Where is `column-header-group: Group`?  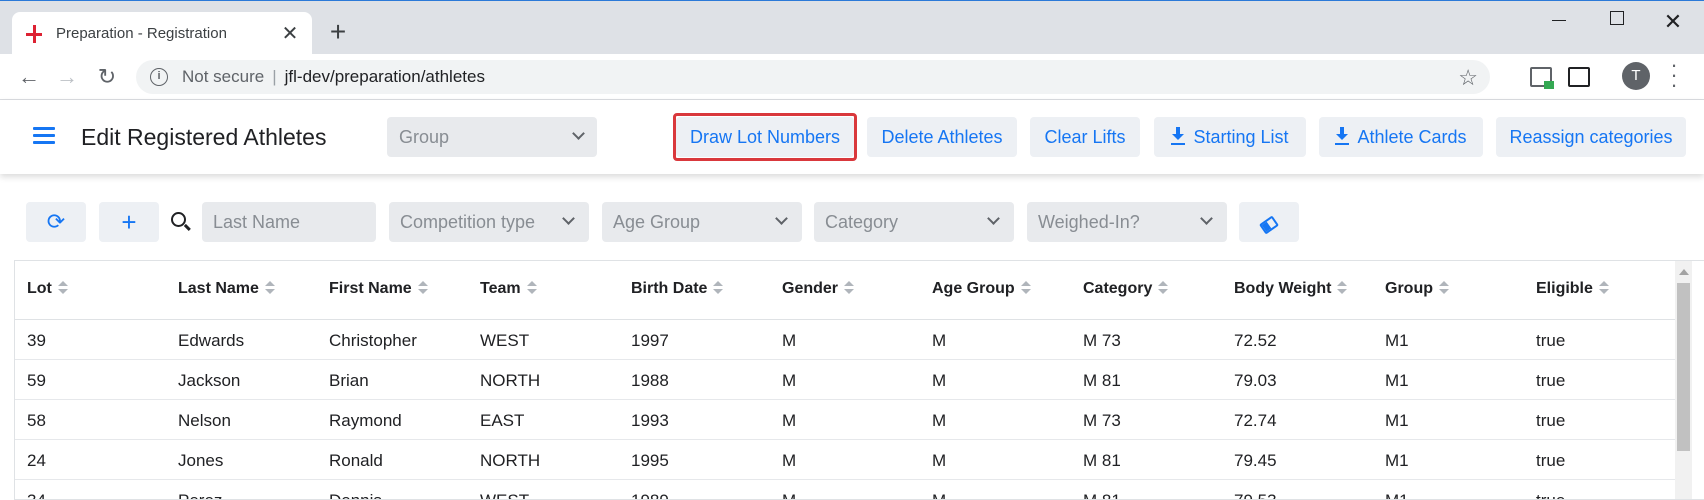 column-header-group: Group is located at coordinates (1417, 289).